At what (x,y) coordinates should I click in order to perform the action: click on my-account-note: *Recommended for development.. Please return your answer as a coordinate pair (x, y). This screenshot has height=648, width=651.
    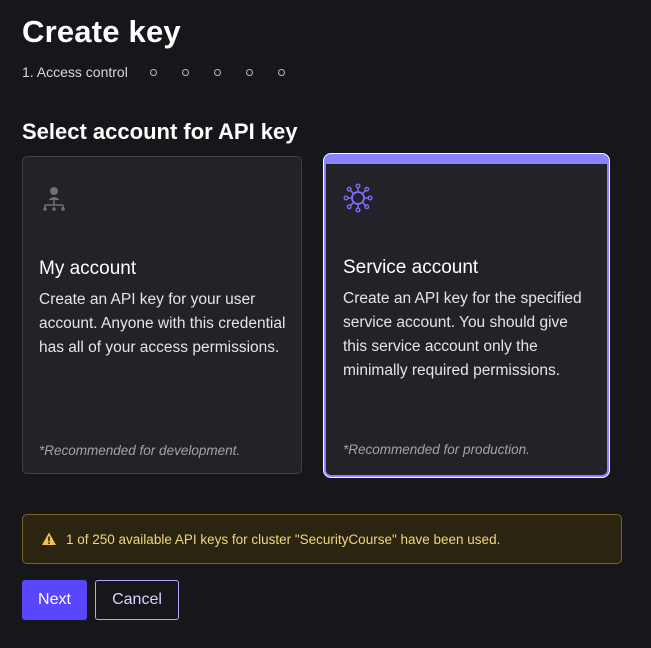
    Looking at the image, I should click on (140, 450).